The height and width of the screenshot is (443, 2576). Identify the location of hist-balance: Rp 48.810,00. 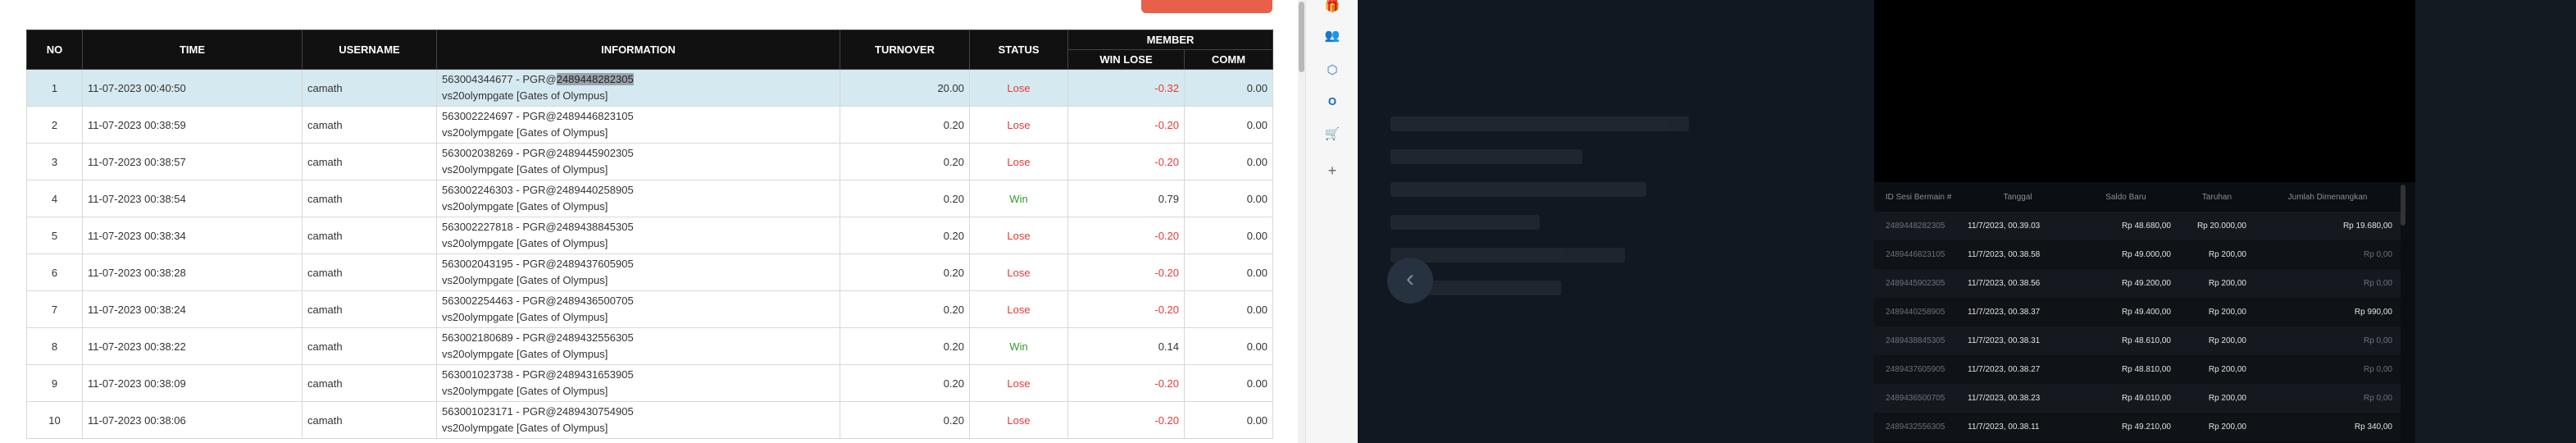
(2126, 370).